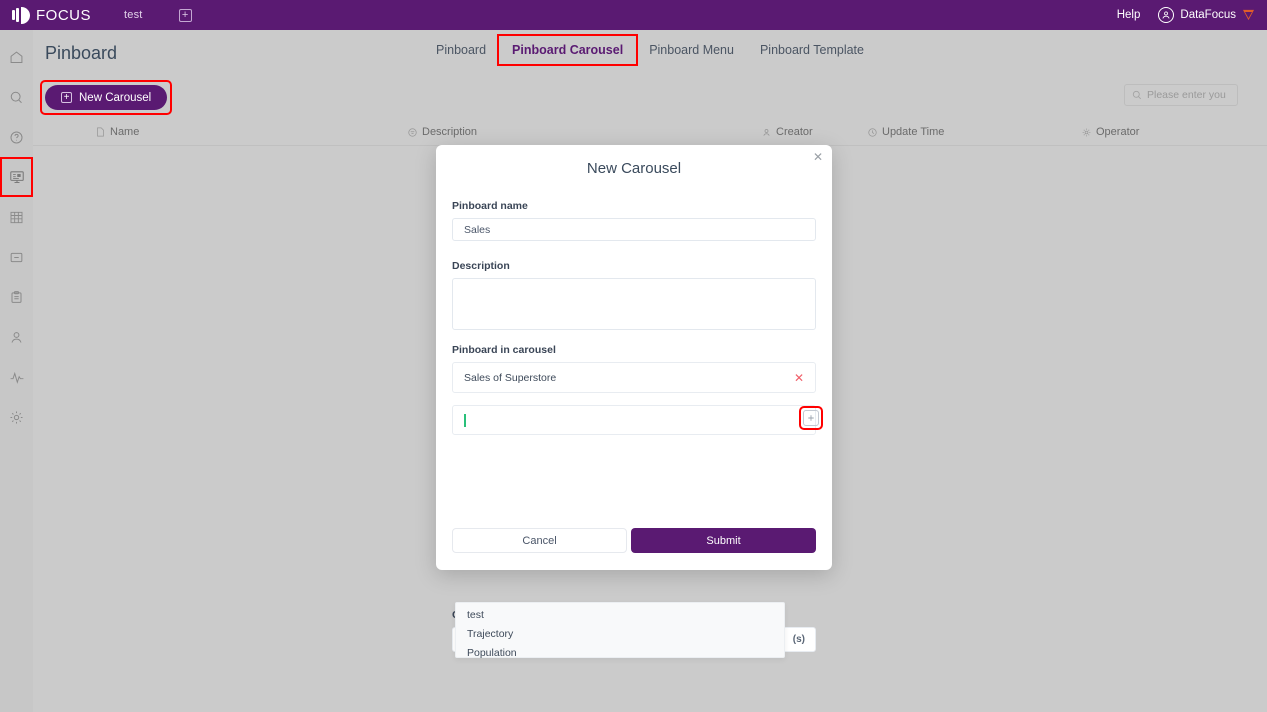 This screenshot has height=712, width=1267. Describe the element at coordinates (16, 297) in the screenshot. I see `sidebar-item-clipboard` at that location.